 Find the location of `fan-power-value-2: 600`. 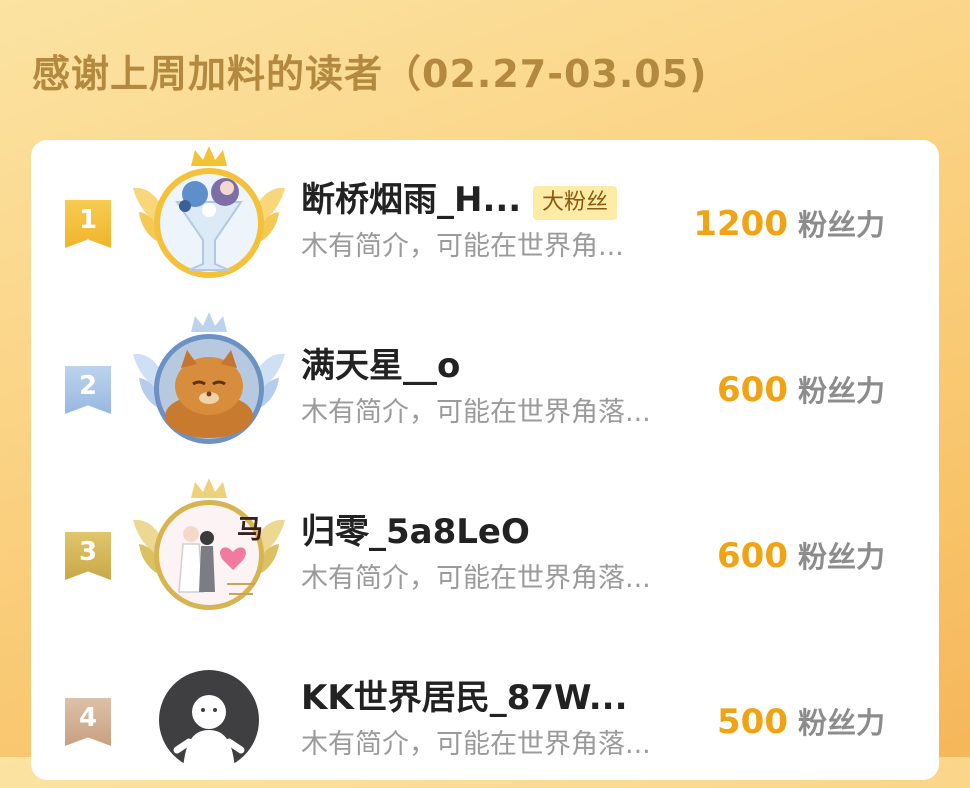

fan-power-value-2: 600 is located at coordinates (752, 390).